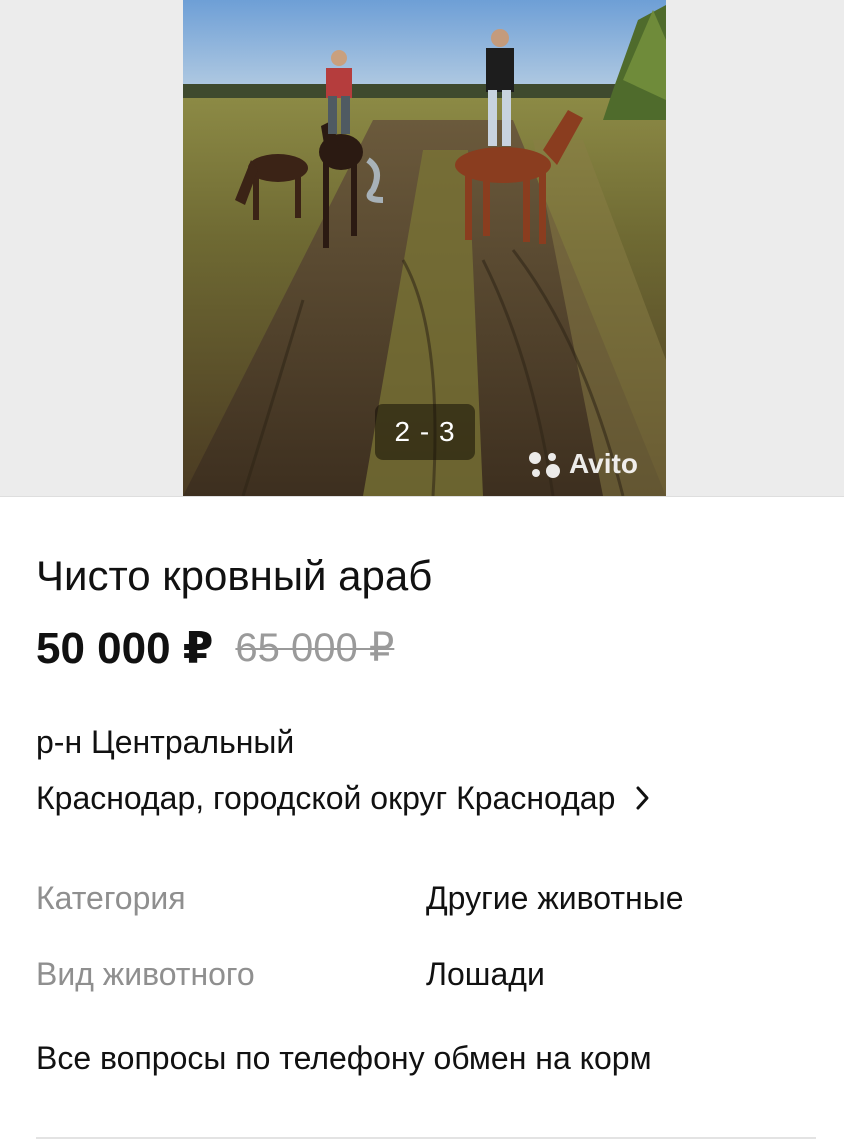  What do you see at coordinates (344, 1058) in the screenshot?
I see `listing-description: Все вопросы по телефону обмен на корм` at bounding box center [344, 1058].